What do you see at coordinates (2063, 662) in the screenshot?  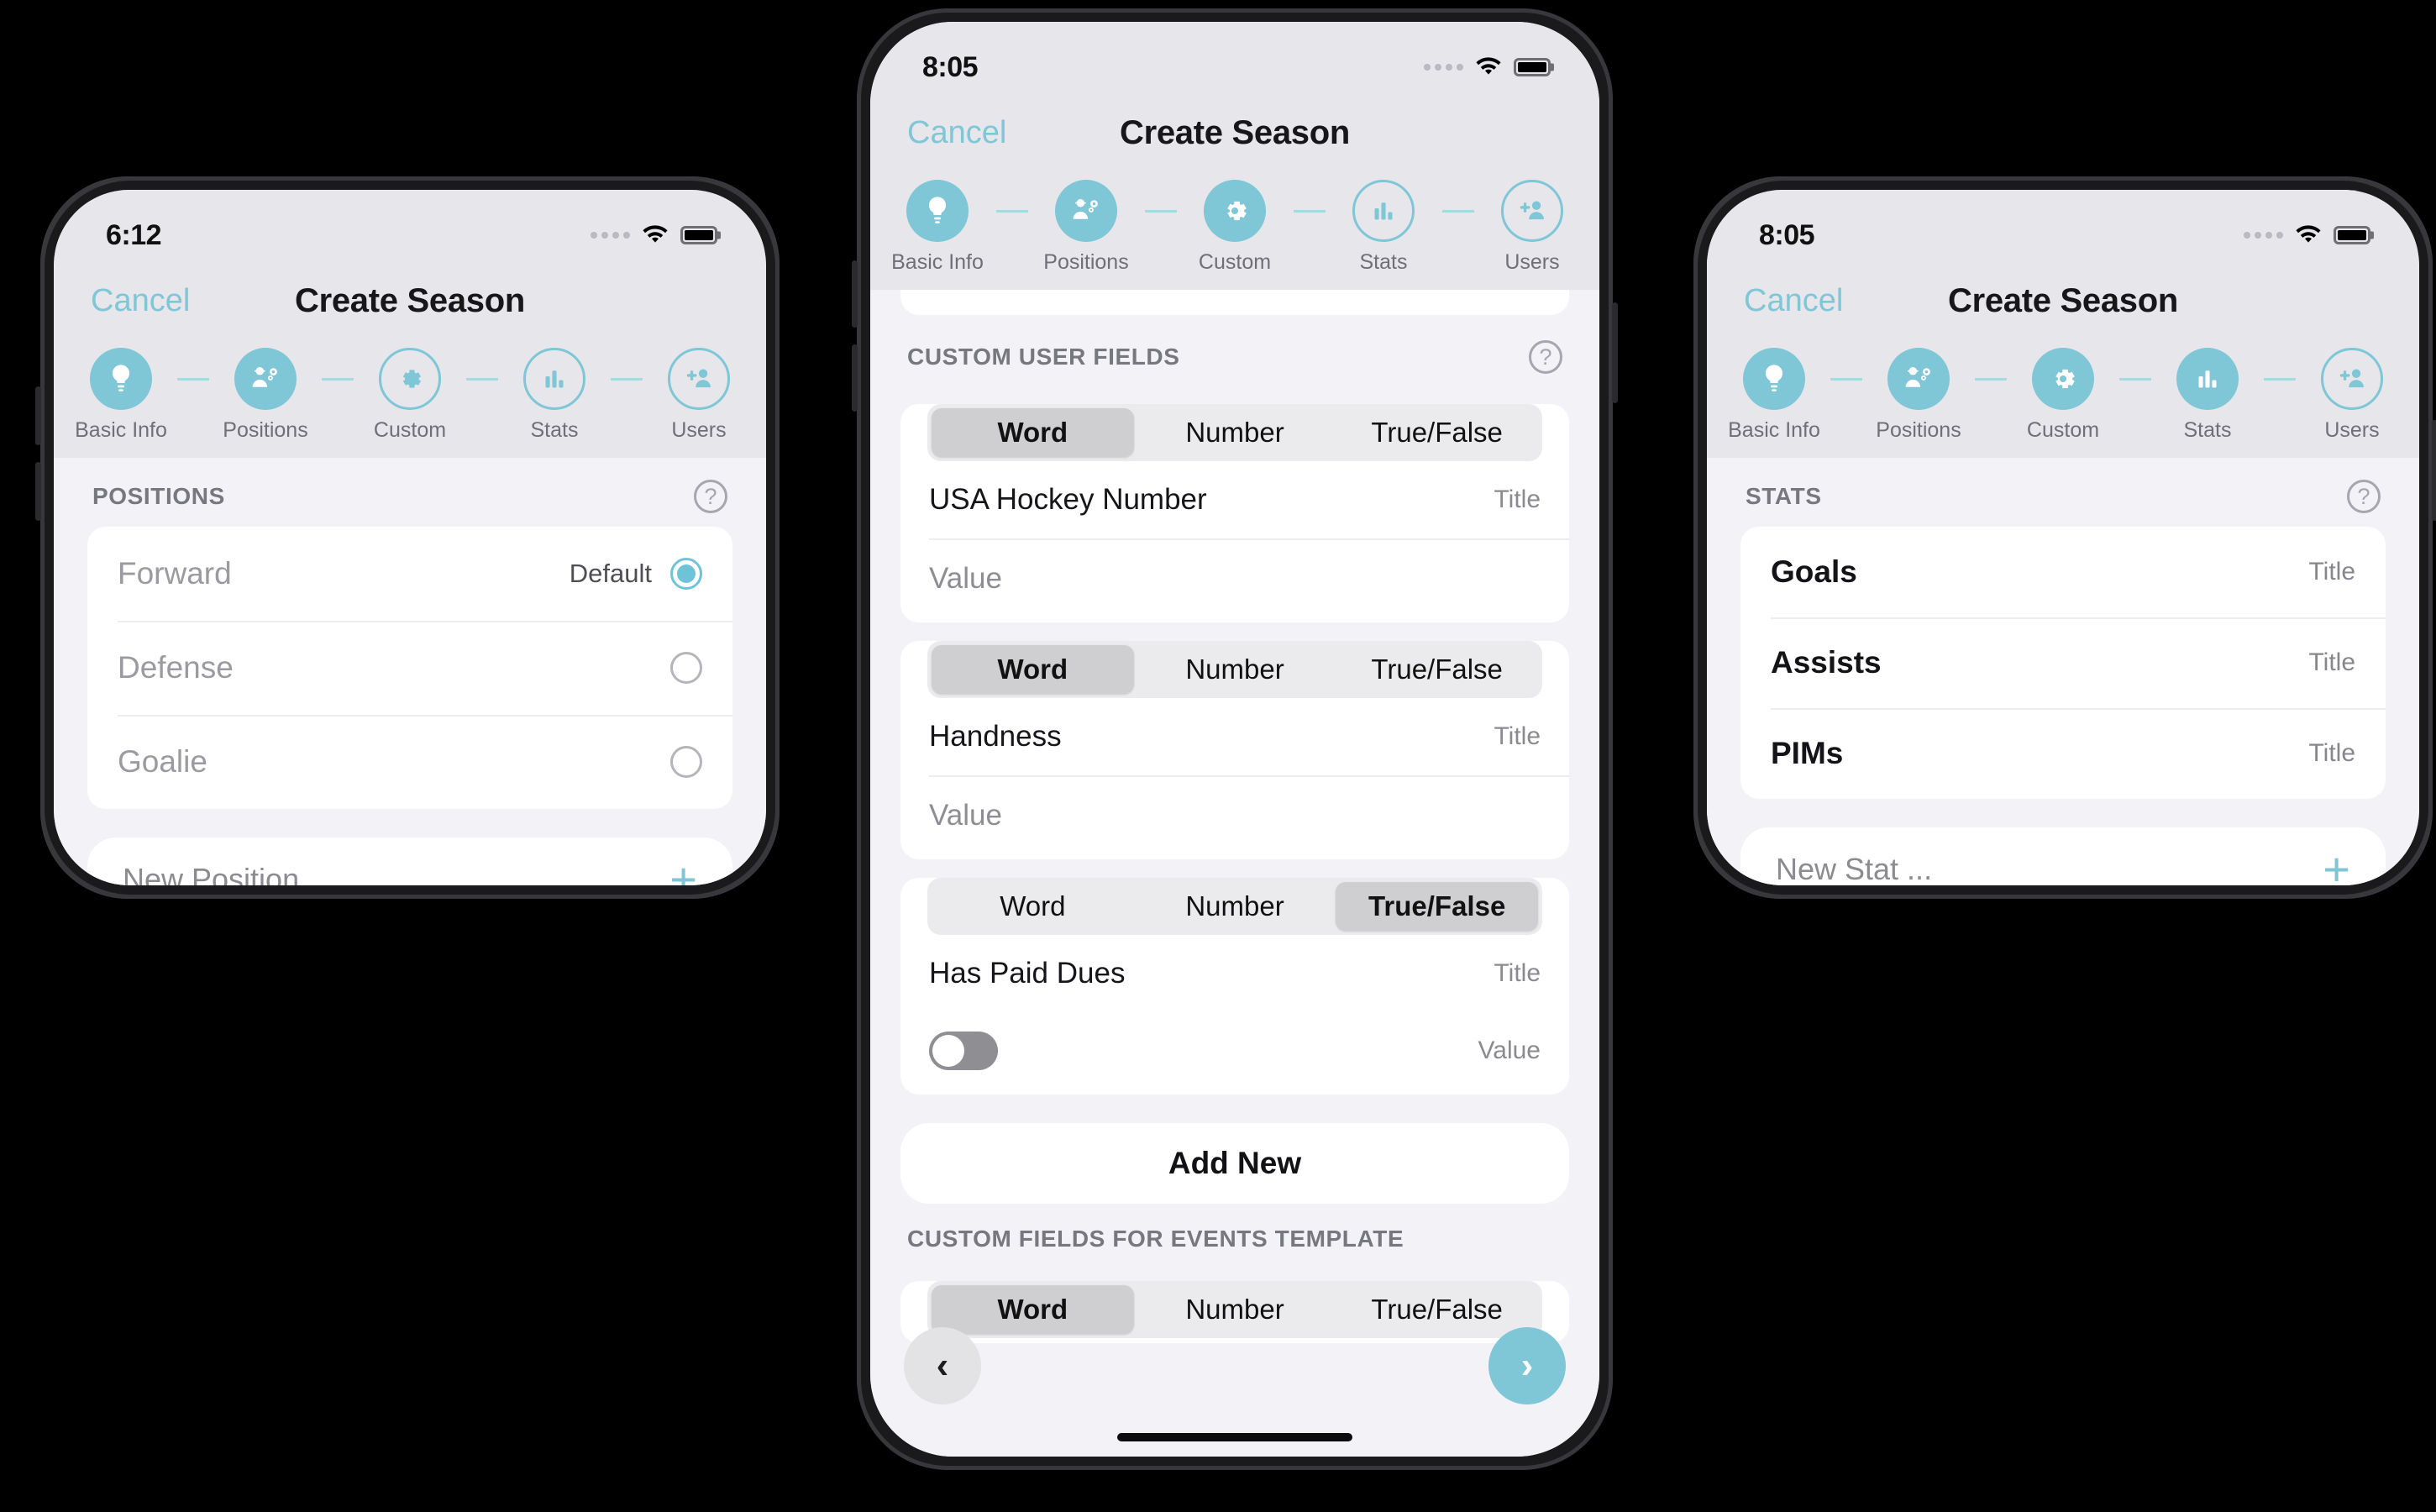 I see `list-item: Assists Title` at bounding box center [2063, 662].